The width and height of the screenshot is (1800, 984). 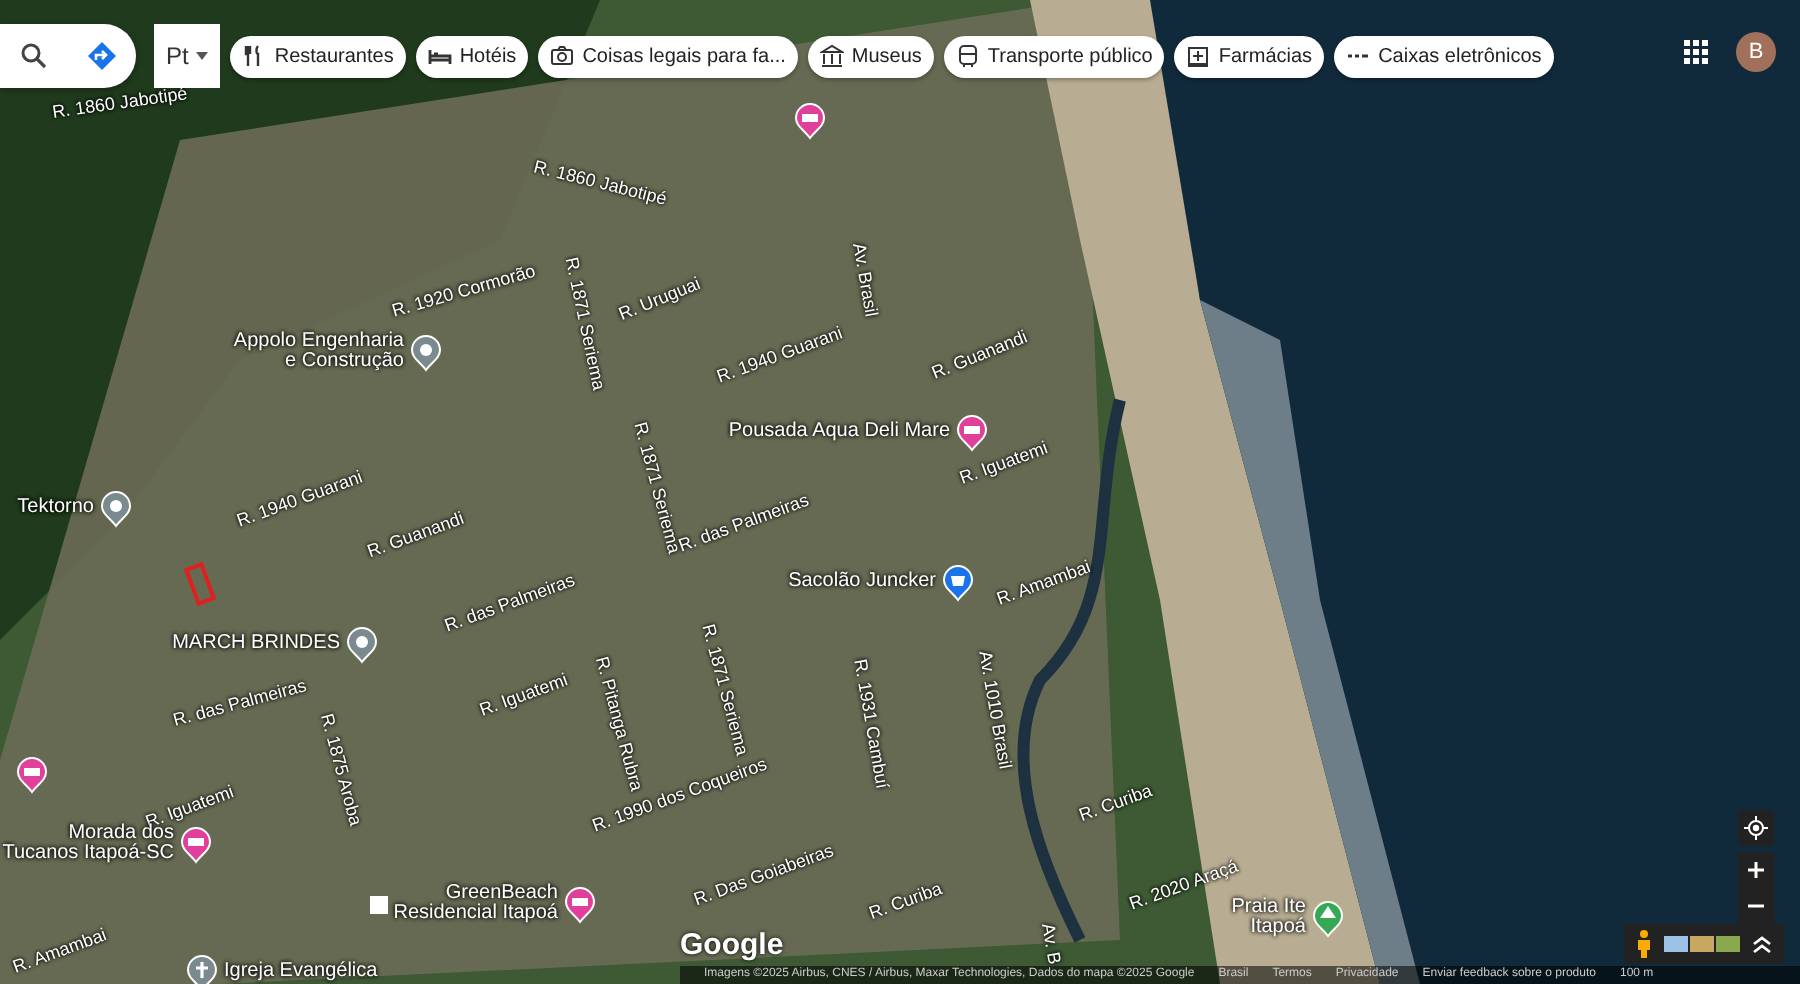 What do you see at coordinates (318, 56) in the screenshot?
I see `category-chip: Restaurantes` at bounding box center [318, 56].